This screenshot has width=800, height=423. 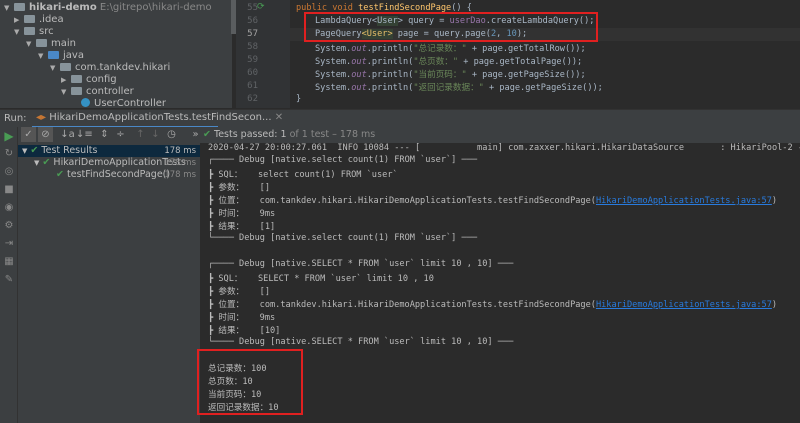 What do you see at coordinates (104, 134) in the screenshot?
I see `expand-all-icon: ⇕` at bounding box center [104, 134].